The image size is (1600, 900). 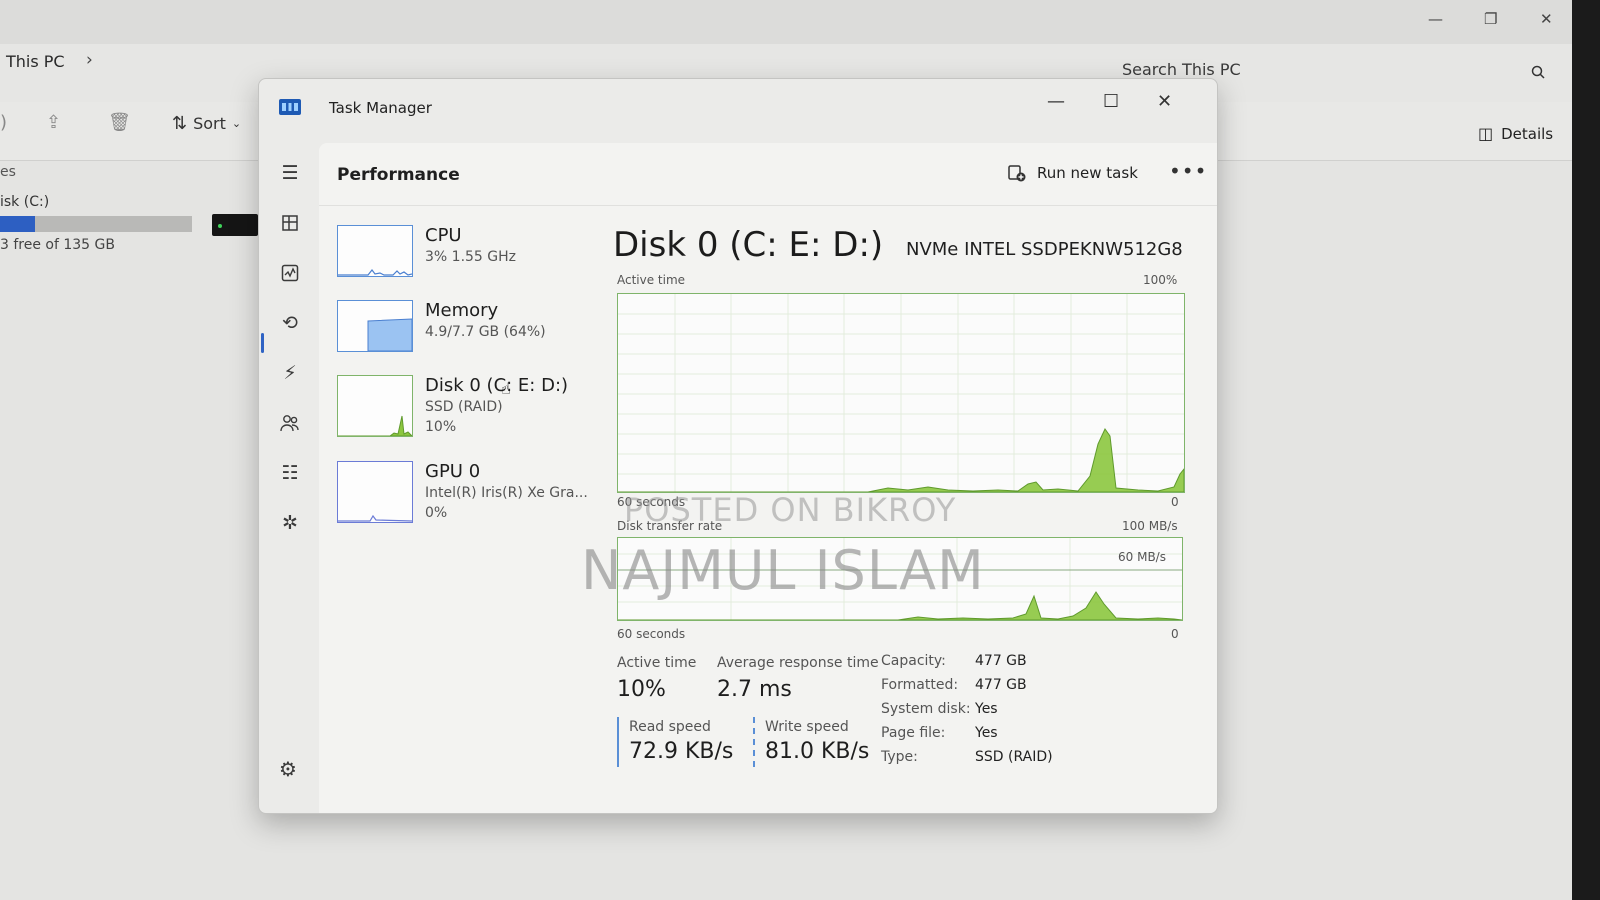 What do you see at coordinates (8, 172) in the screenshot?
I see `sidebar-partial-label: es` at bounding box center [8, 172].